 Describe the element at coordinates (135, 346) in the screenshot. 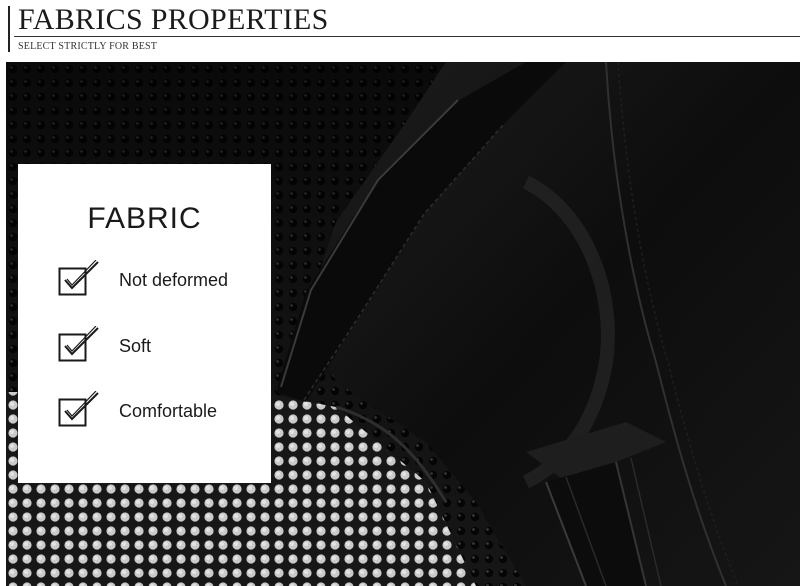

I see `feature-label: Soft` at that location.